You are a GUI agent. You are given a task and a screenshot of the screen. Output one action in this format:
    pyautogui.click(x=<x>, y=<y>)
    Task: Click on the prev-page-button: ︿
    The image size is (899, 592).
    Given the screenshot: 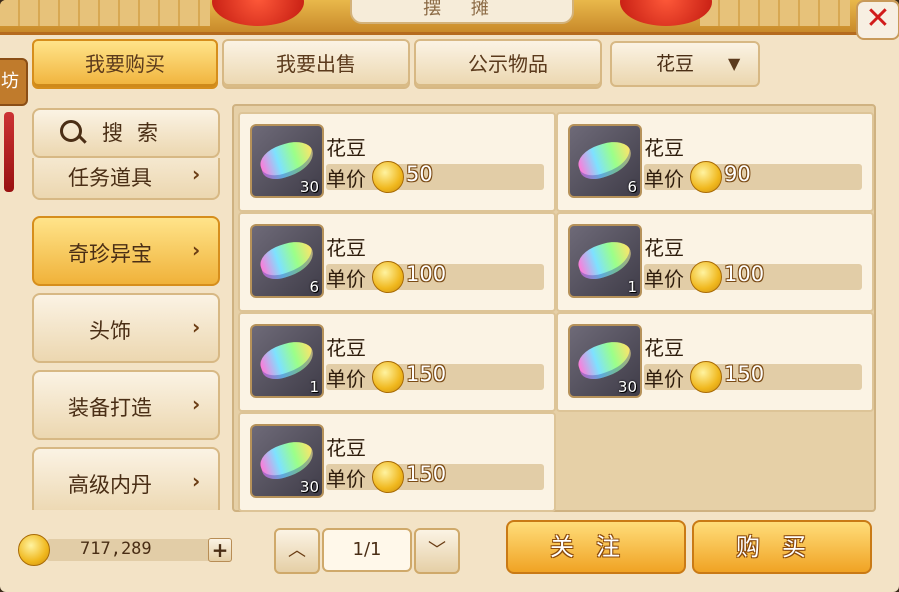 What is the action you would take?
    pyautogui.click(x=297, y=551)
    